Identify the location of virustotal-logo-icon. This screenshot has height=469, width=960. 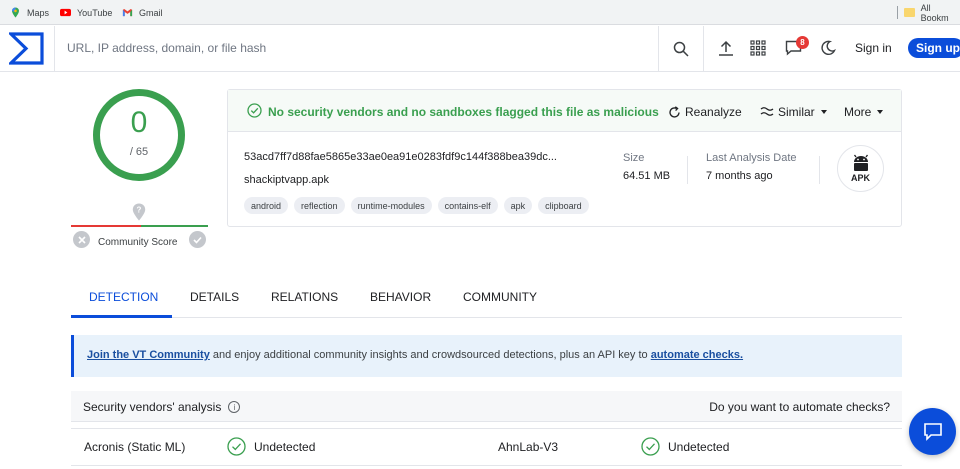
(26, 48).